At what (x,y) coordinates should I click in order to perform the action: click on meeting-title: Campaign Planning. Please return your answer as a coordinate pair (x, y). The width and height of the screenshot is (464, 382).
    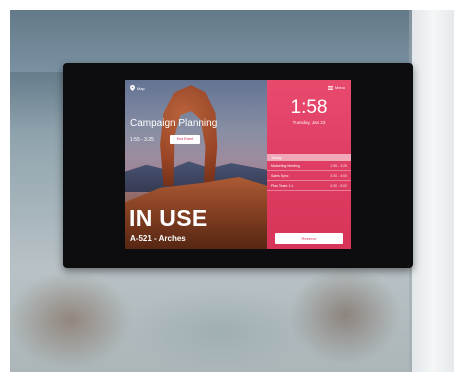
    Looking at the image, I should click on (174, 123).